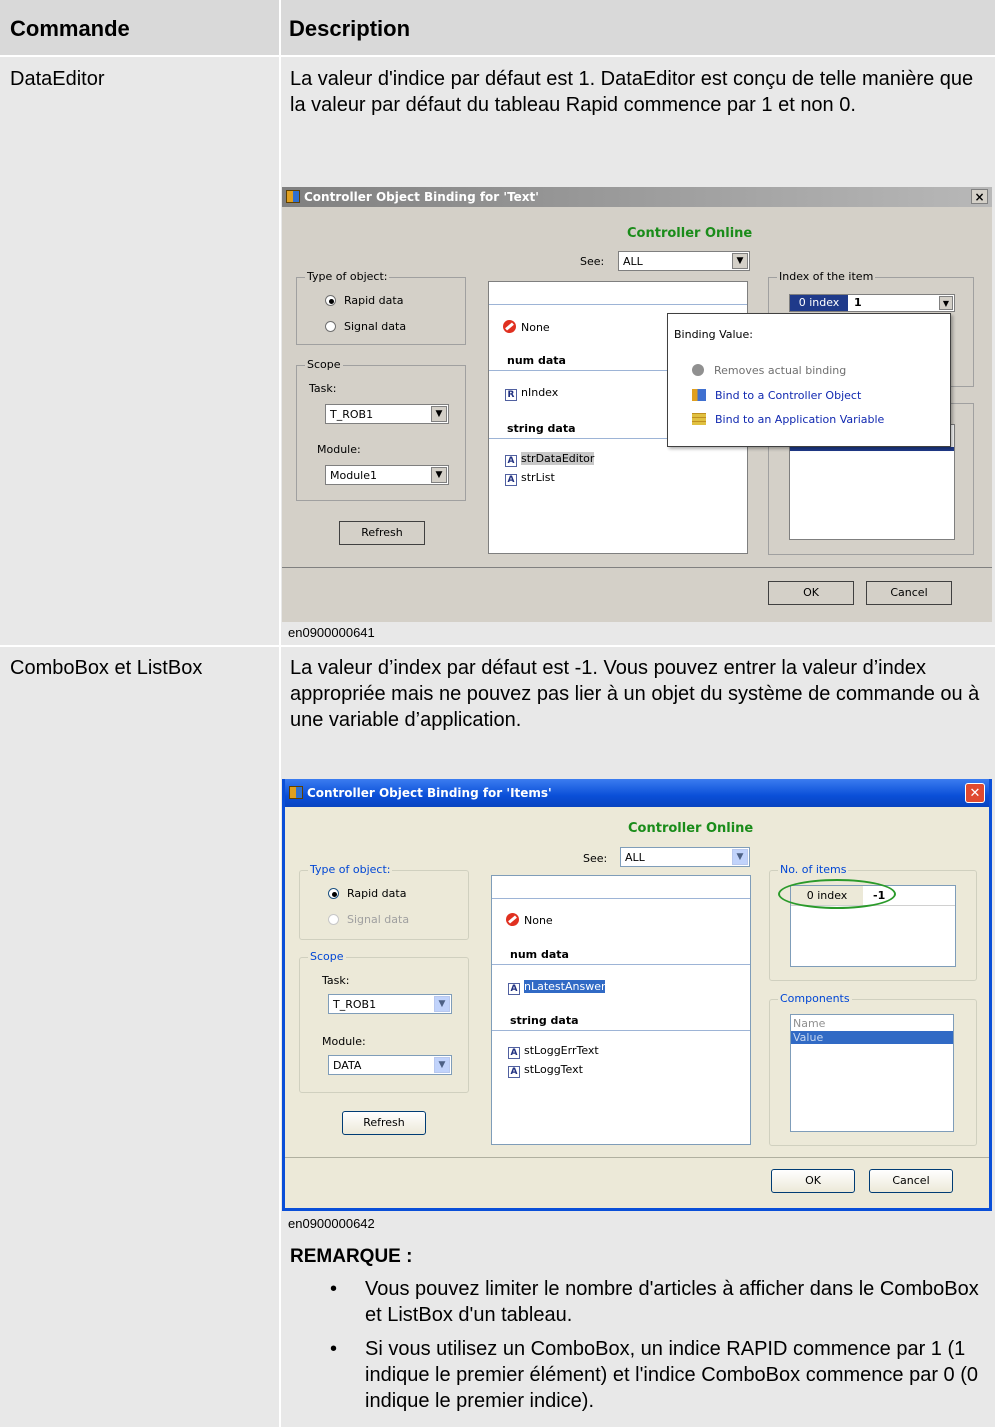 This screenshot has width=995, height=1427. I want to click on dialog2-title: Controller Object Binding for 'Items', so click(429, 793).